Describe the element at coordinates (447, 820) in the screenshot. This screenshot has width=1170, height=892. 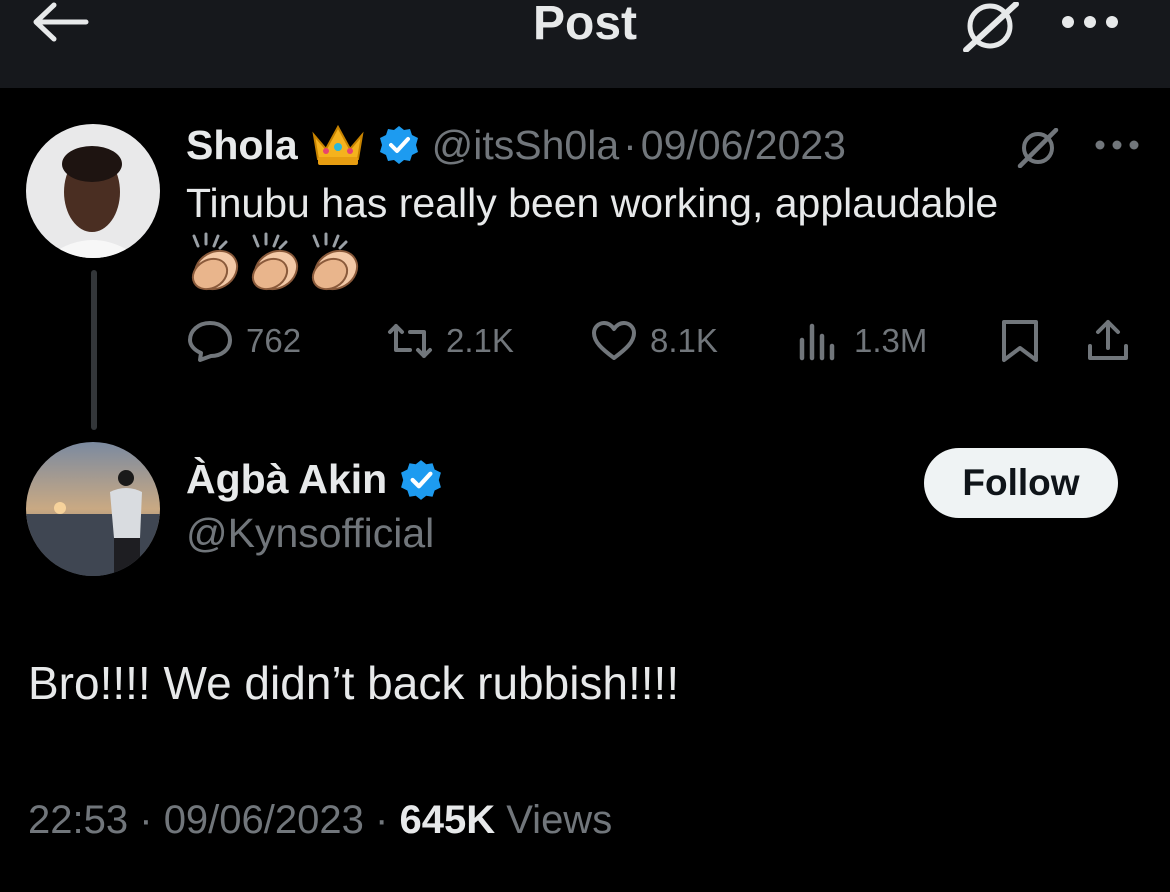
I see `views-count: 645K` at that location.